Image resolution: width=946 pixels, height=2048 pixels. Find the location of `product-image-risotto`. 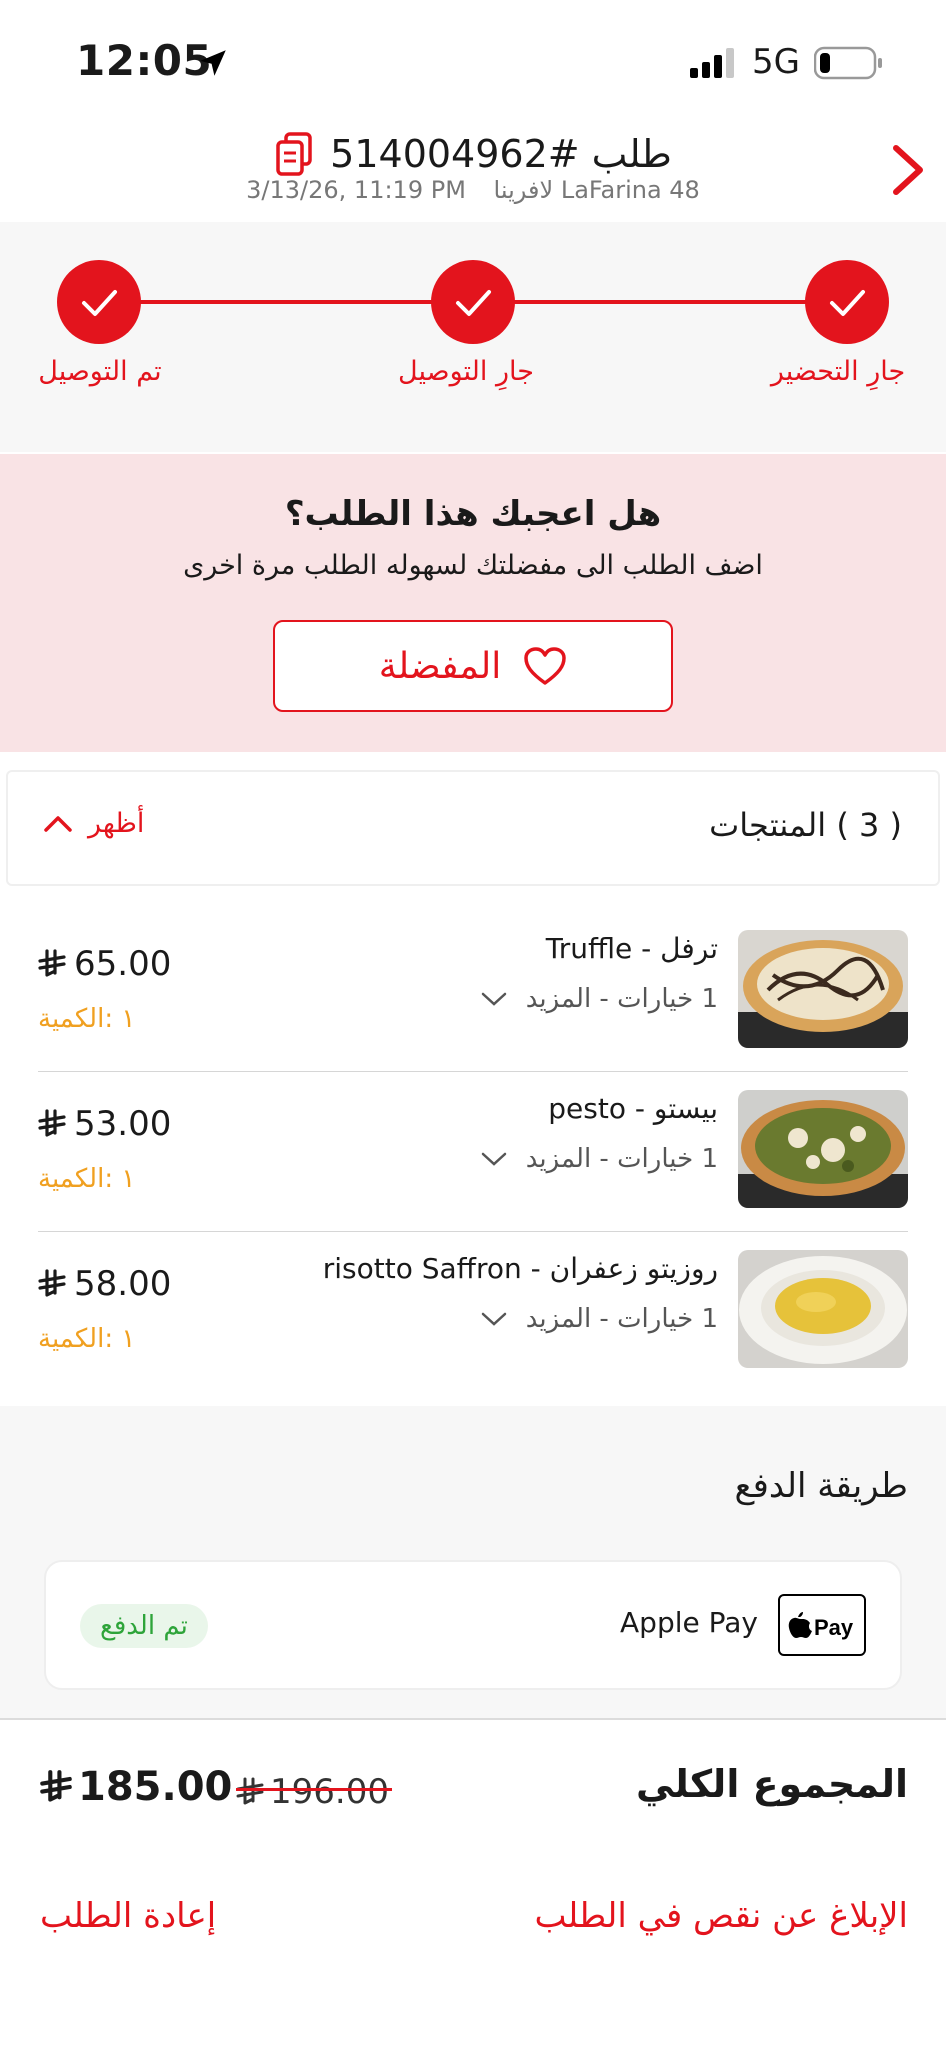

product-image-risotto is located at coordinates (823, 1309).